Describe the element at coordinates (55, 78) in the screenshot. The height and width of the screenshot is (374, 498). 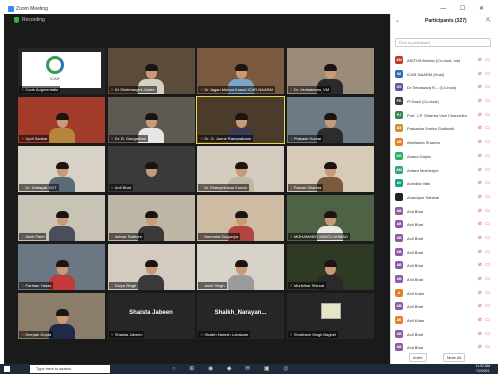
I see `logo-text: ICAR` at that location.